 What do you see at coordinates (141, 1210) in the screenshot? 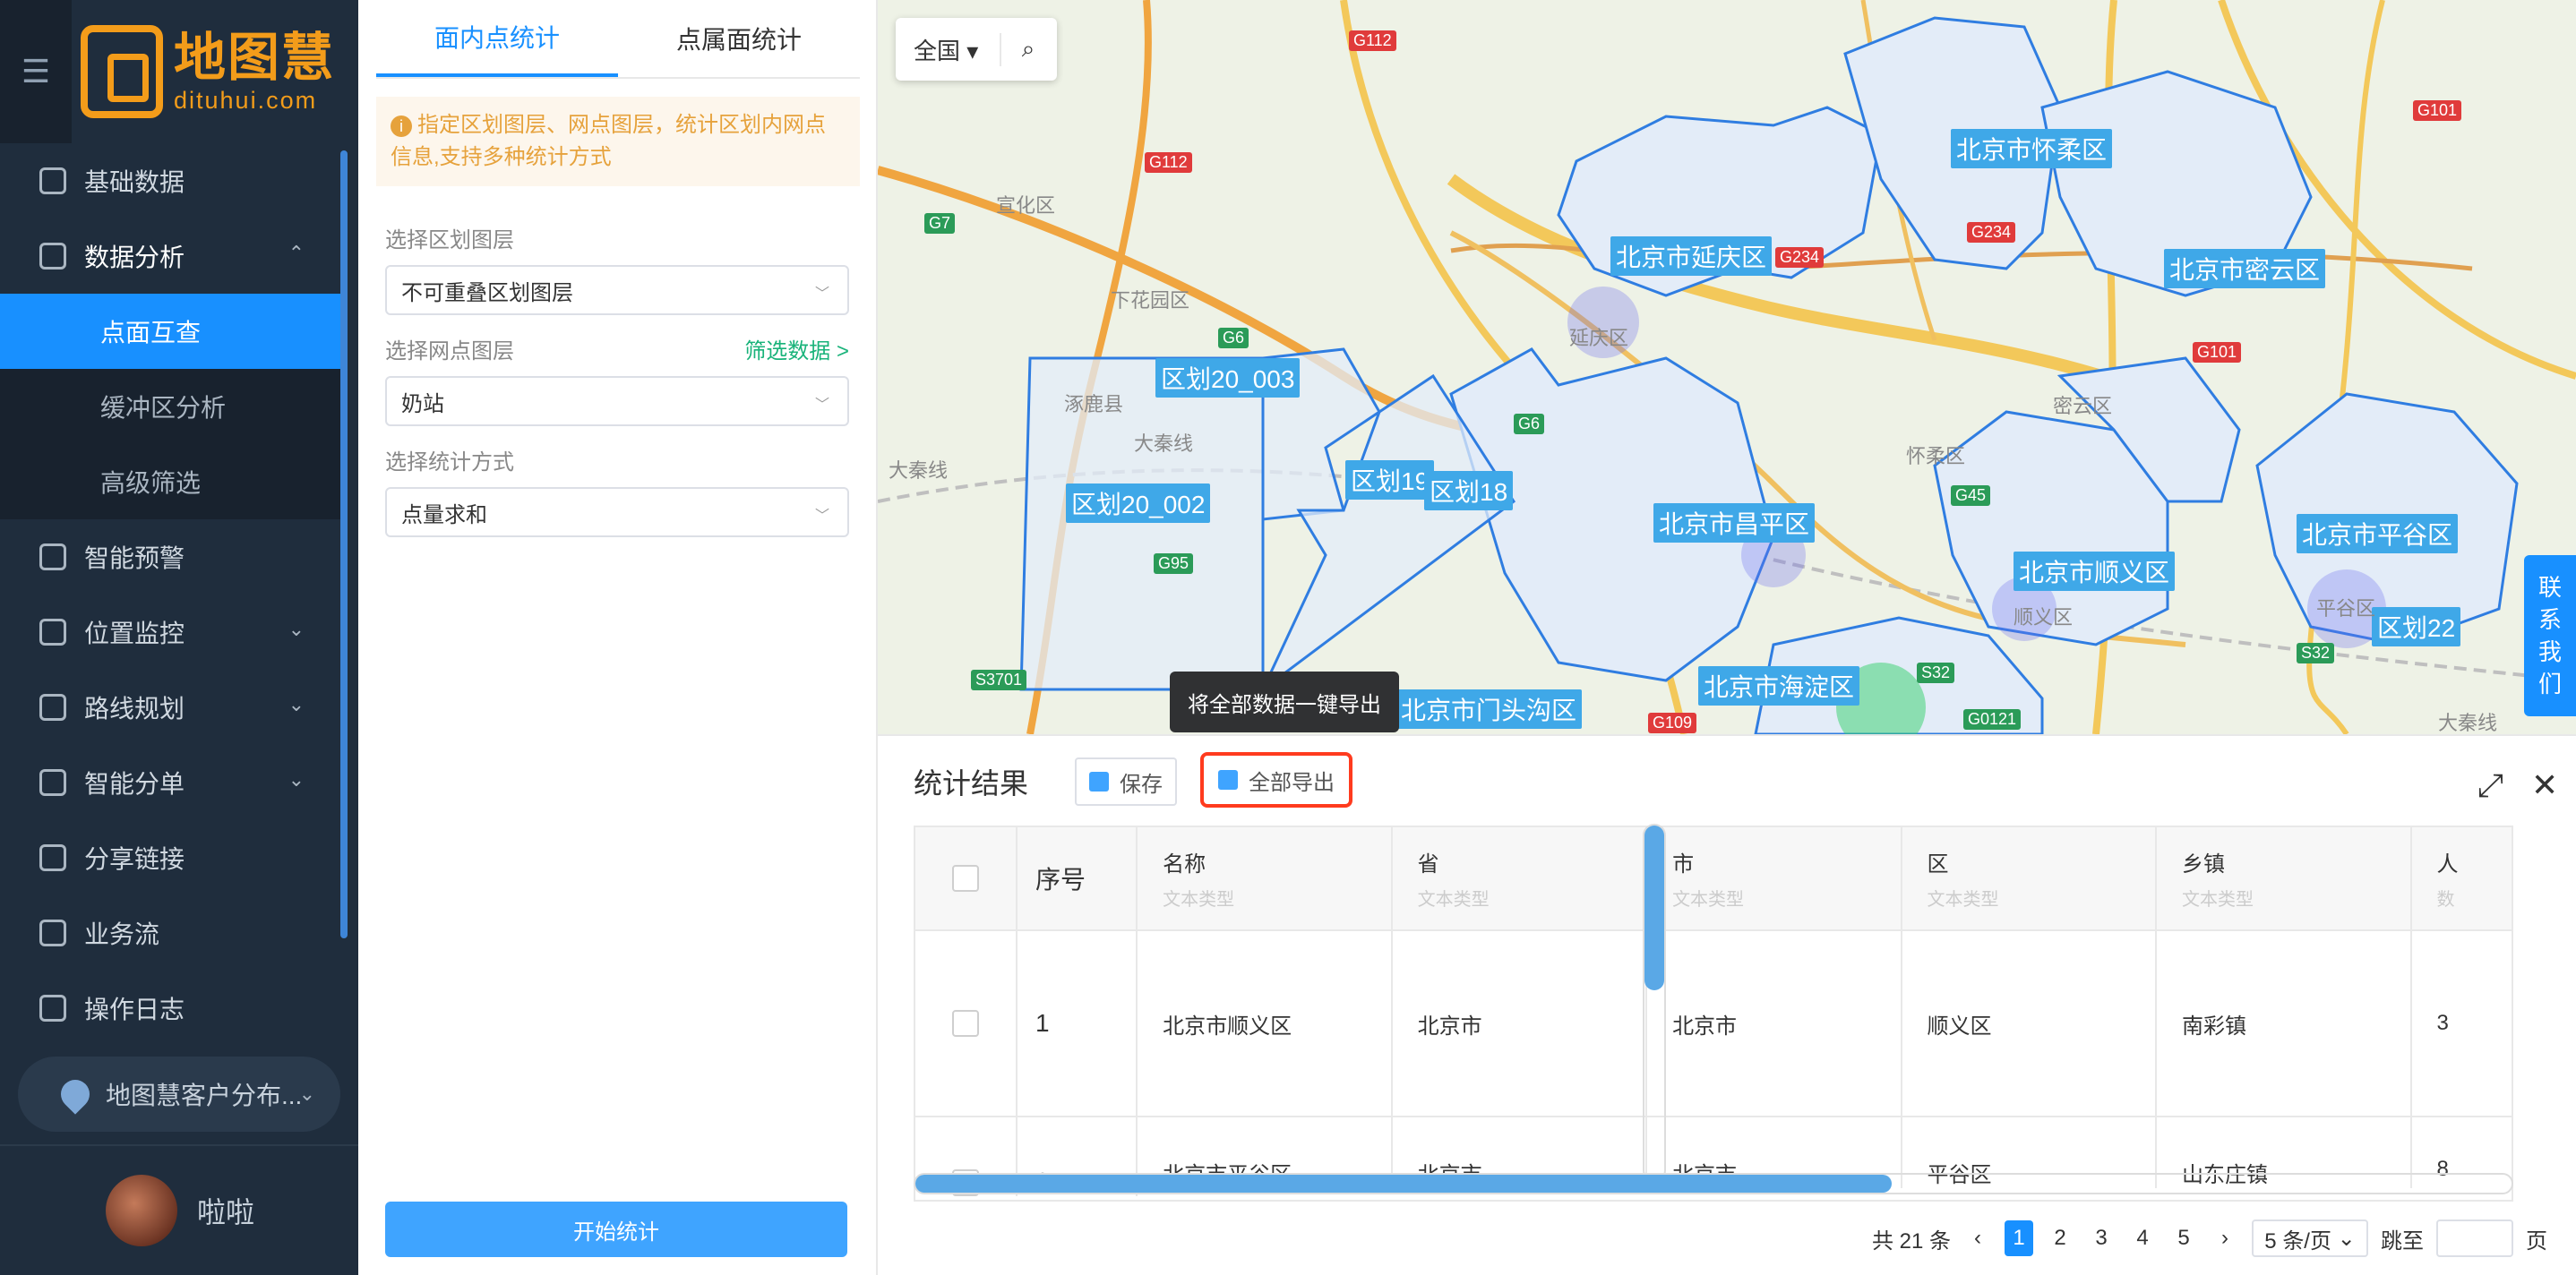
I see `avatar` at bounding box center [141, 1210].